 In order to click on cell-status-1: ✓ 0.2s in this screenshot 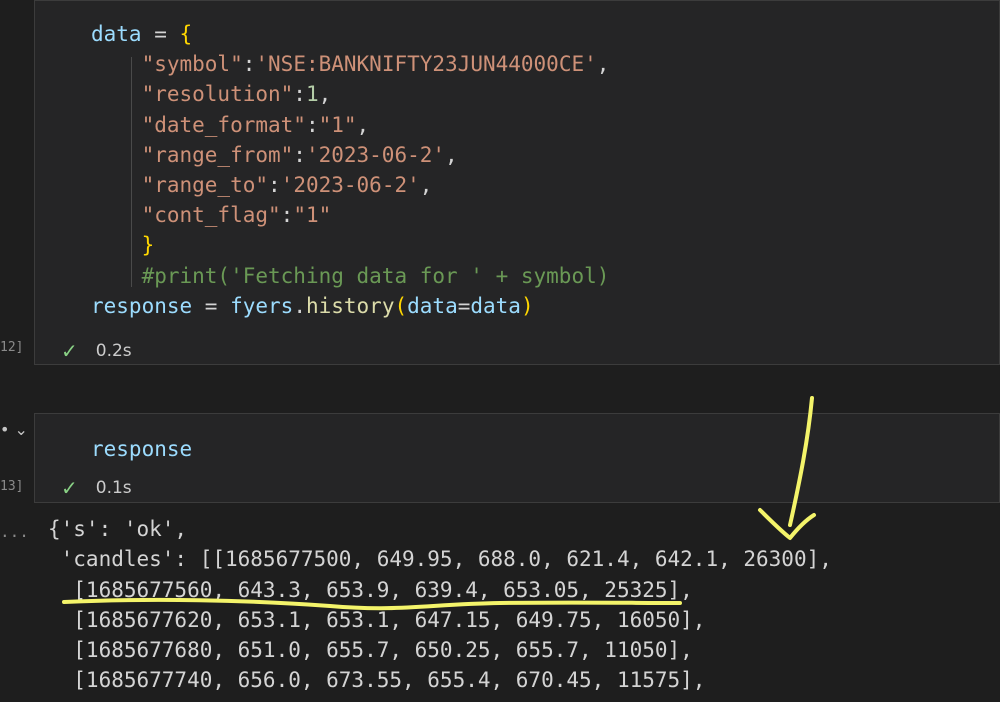, I will do `click(96, 351)`.